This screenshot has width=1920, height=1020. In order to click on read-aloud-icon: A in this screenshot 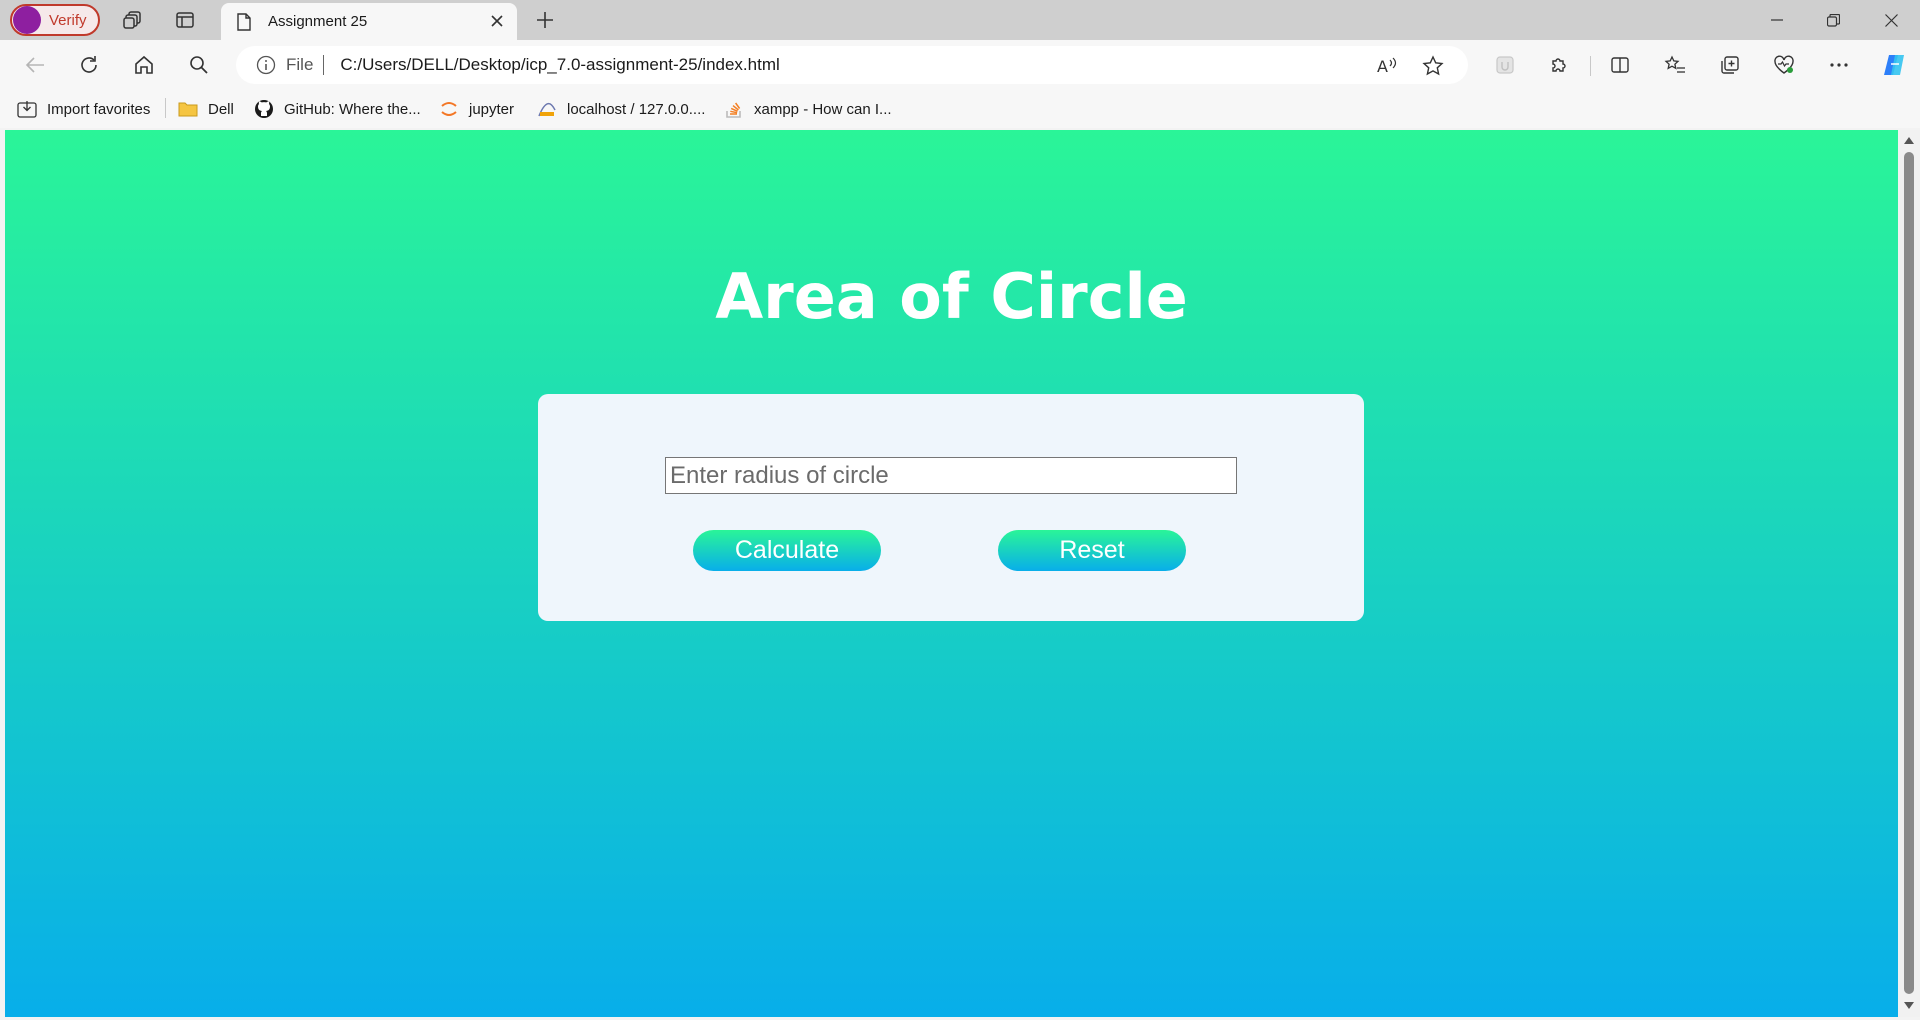, I will do `click(1387, 66)`.